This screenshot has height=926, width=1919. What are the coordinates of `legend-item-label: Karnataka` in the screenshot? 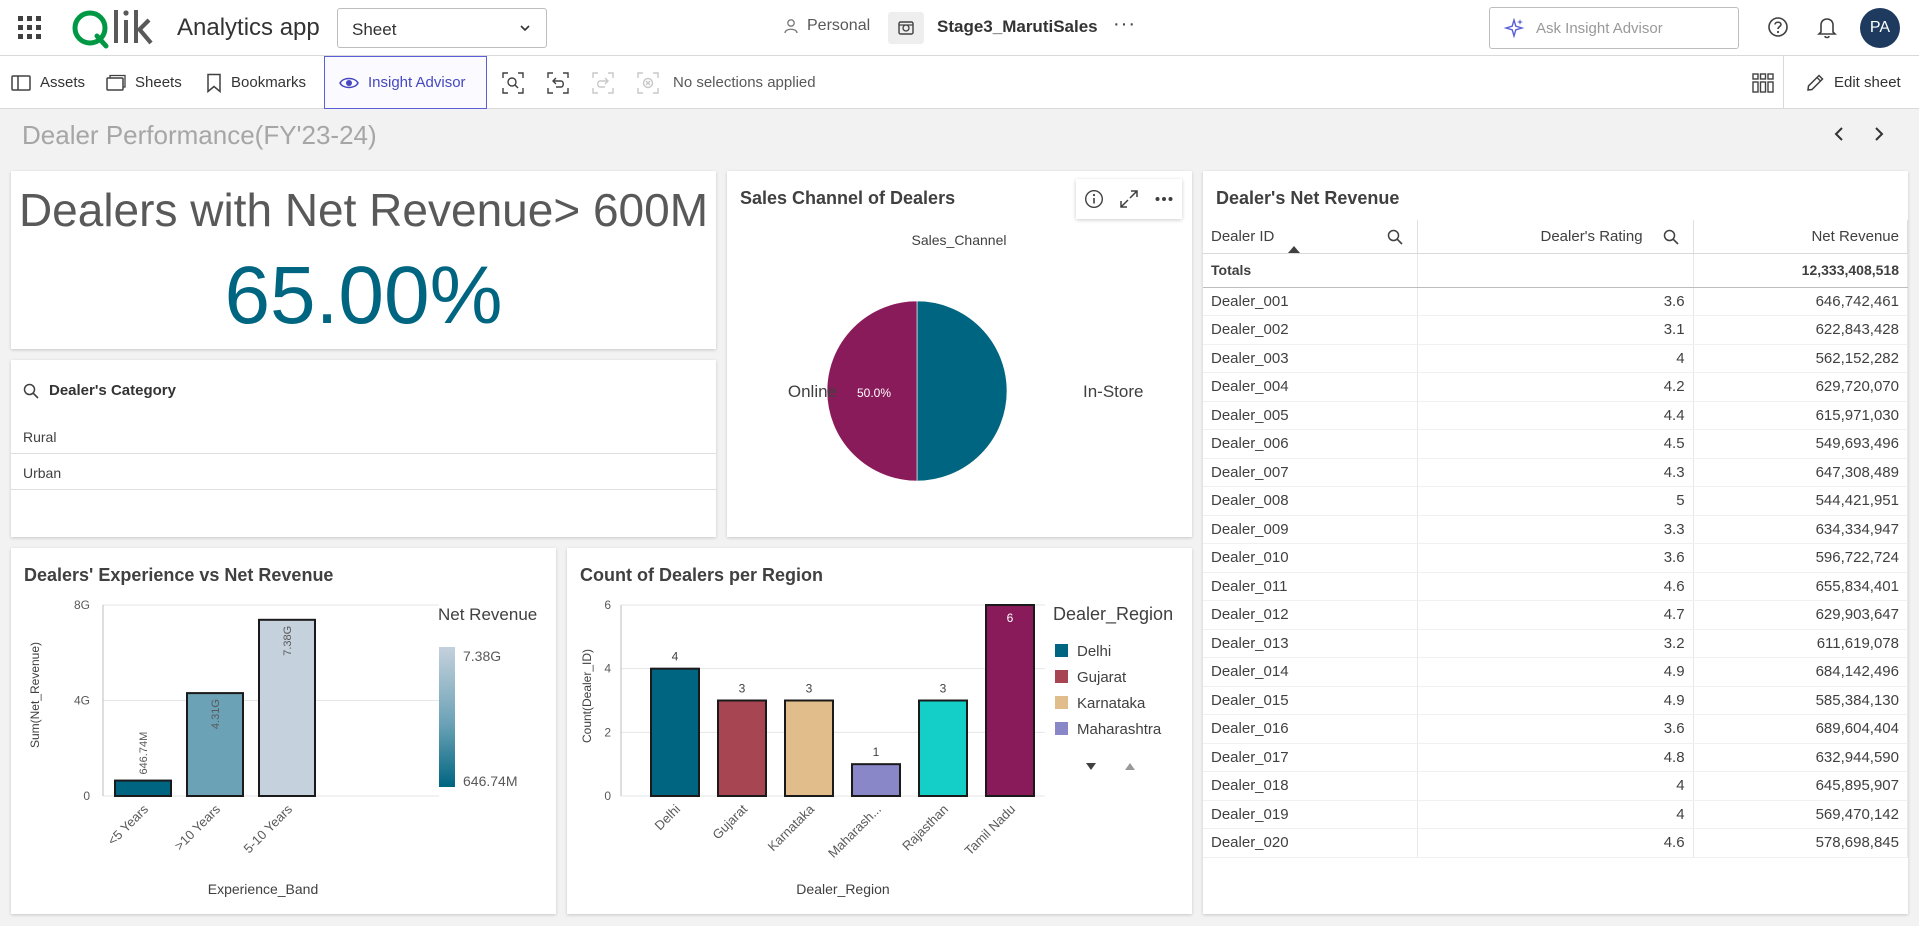 It's located at (1111, 703).